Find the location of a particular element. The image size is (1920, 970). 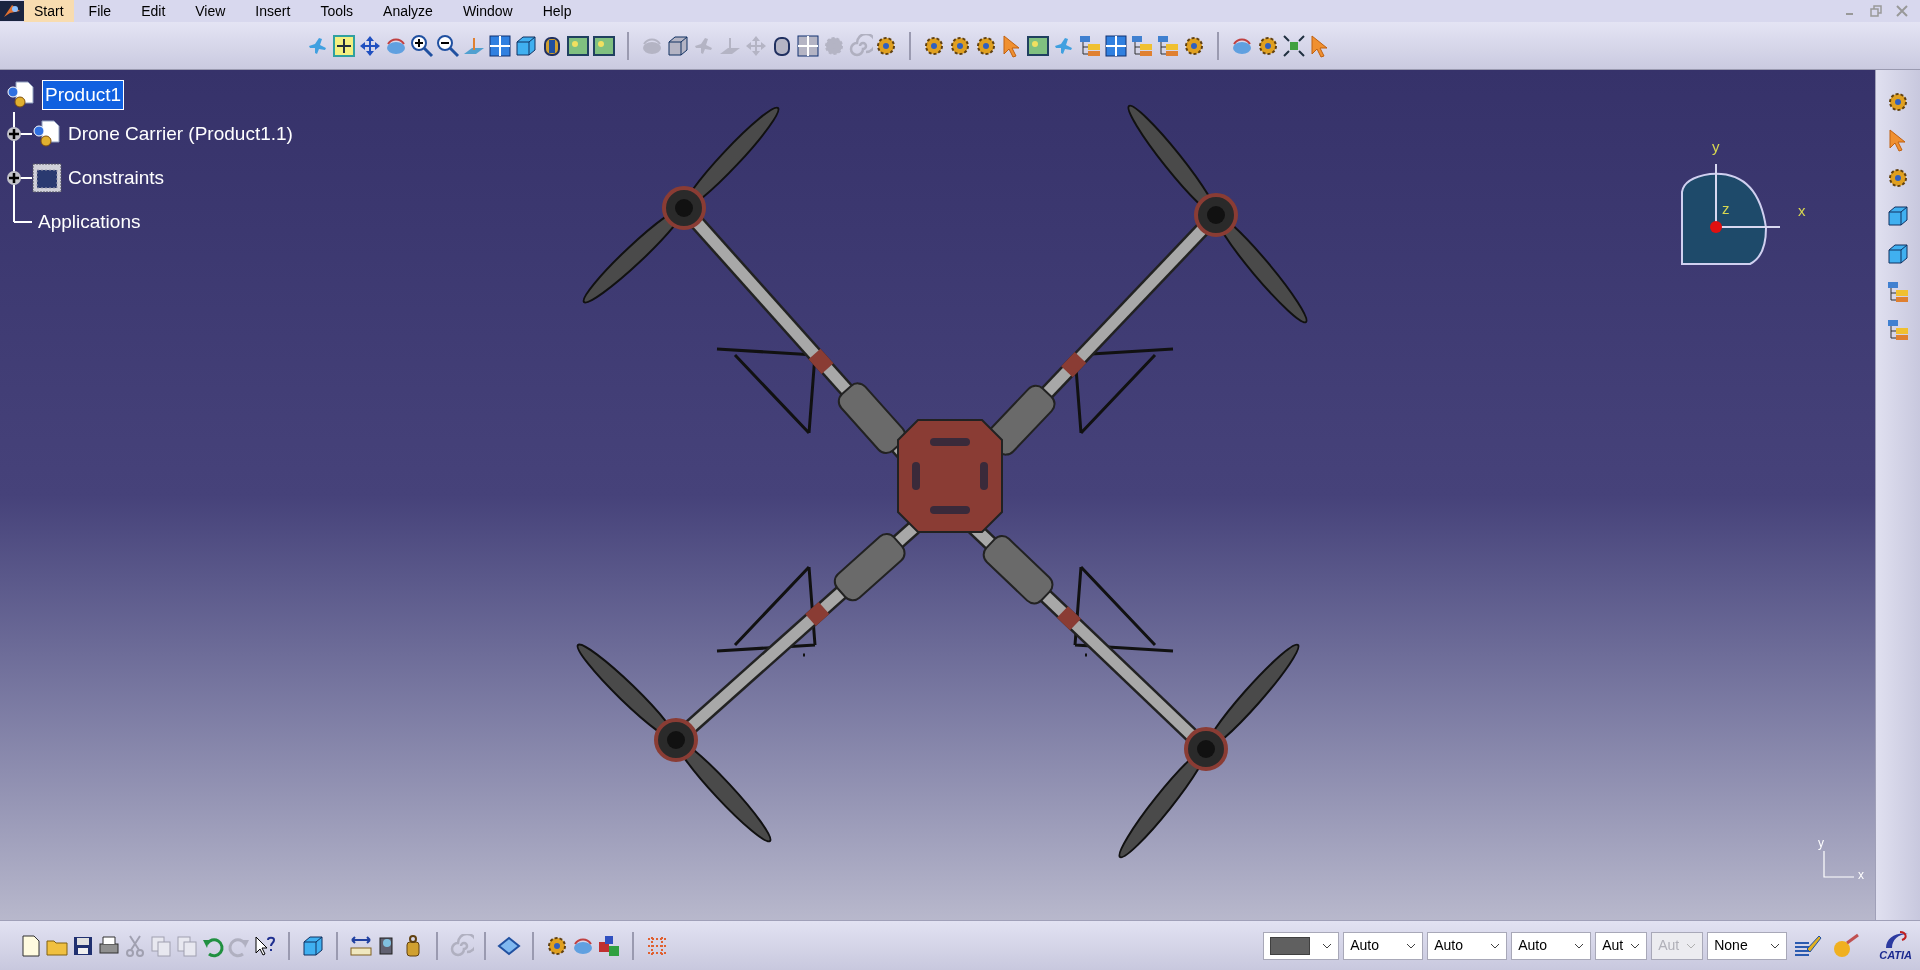

app-logo-icon is located at coordinates (12, 11).